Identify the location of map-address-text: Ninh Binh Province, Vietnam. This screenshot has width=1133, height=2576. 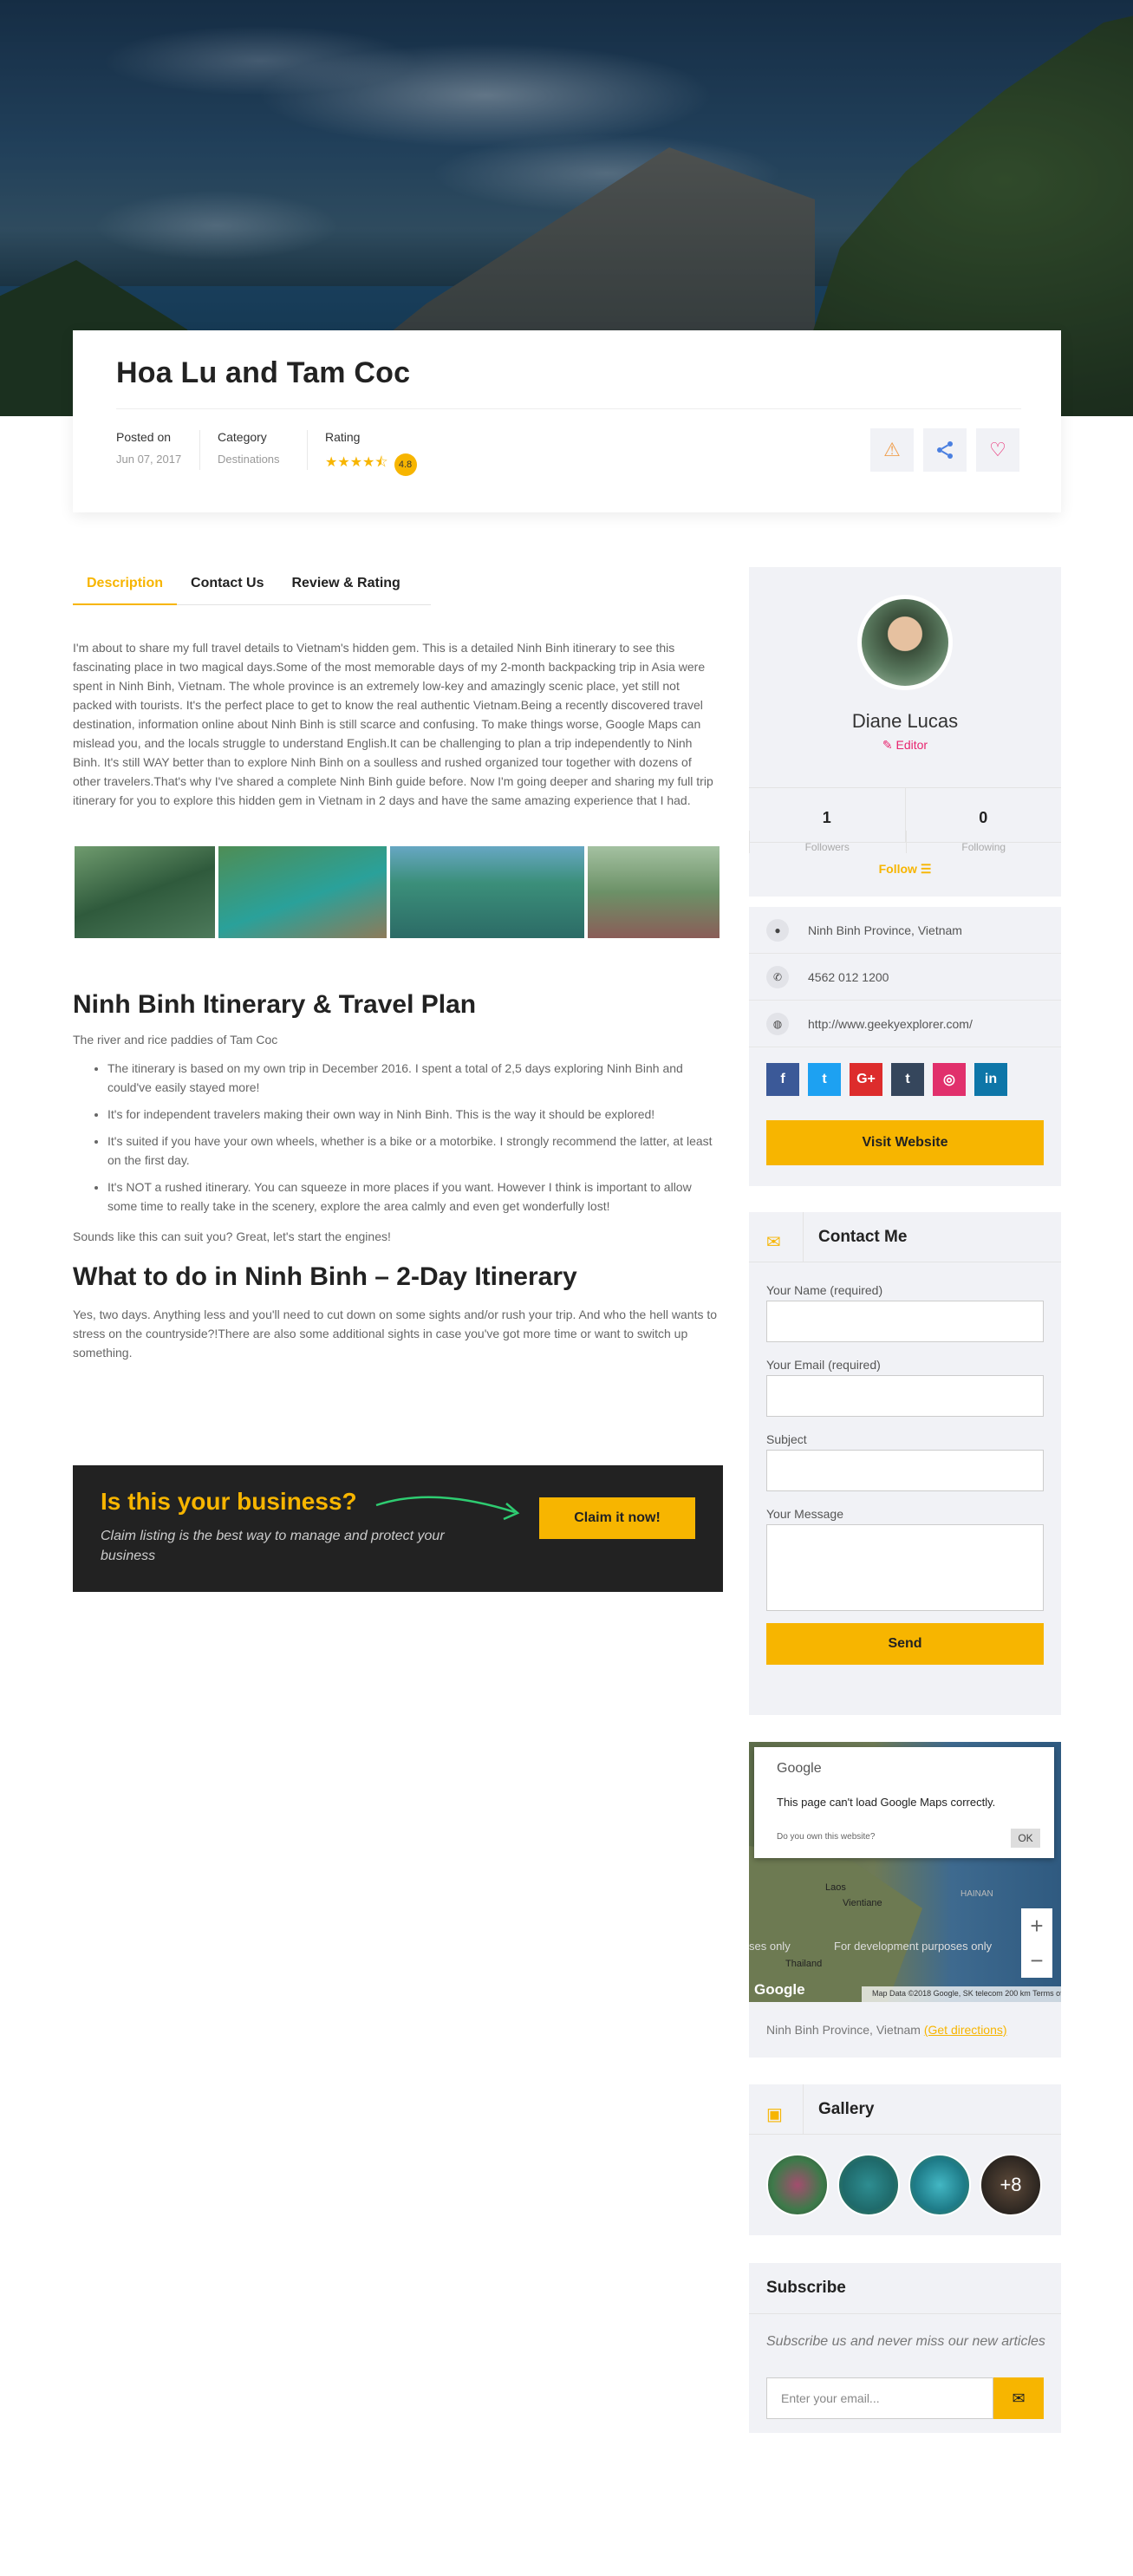
(843, 2030).